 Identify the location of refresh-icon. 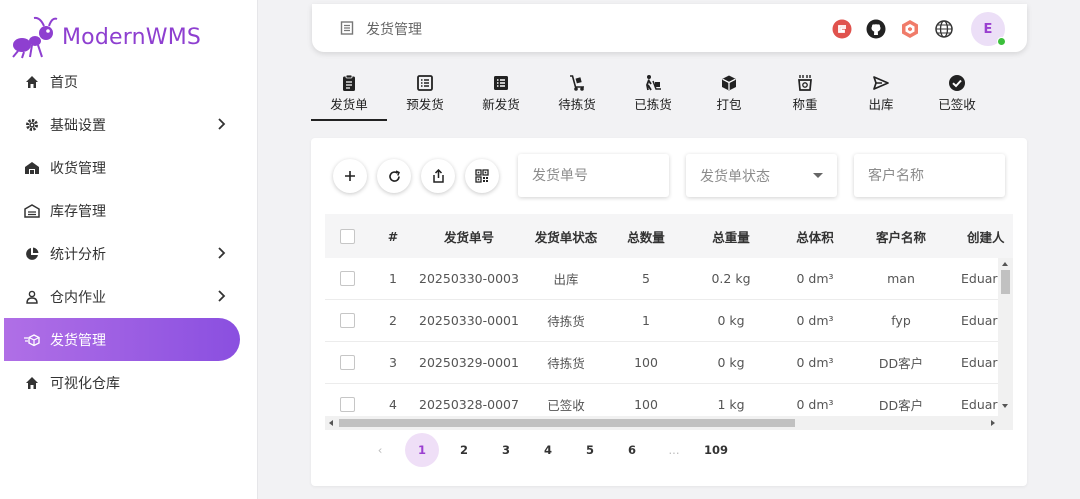
(394, 175).